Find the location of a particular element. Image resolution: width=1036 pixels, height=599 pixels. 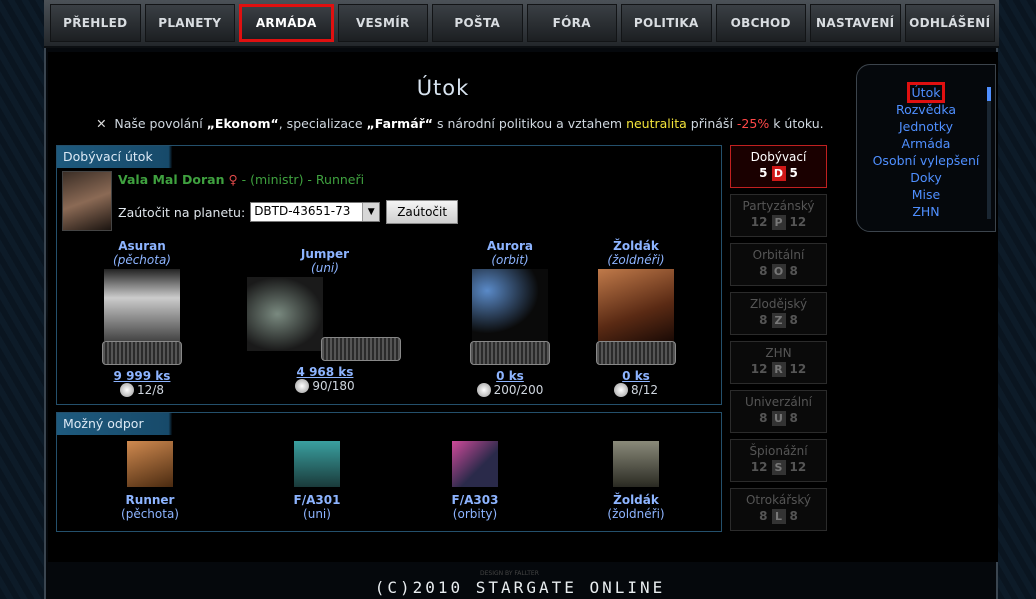

unit-stats: 200/200 is located at coordinates (518, 390).